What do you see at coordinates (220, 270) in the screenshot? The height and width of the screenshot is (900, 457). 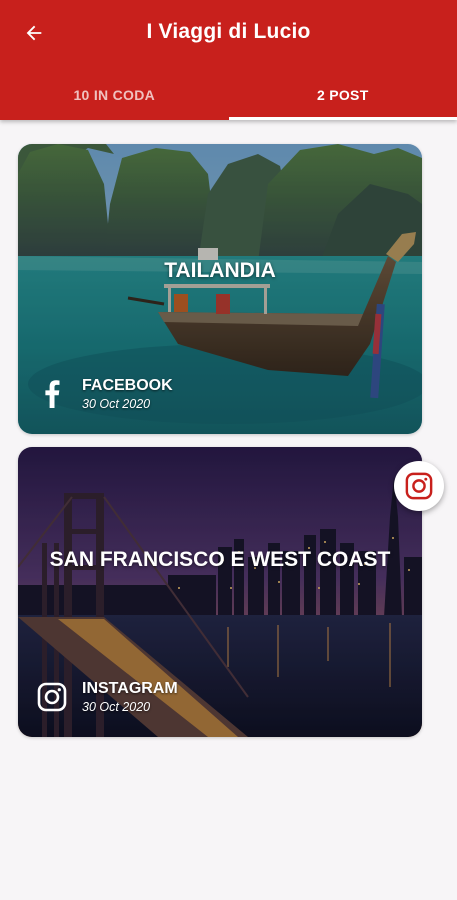 I see `post-title: TAILANDIA` at bounding box center [220, 270].